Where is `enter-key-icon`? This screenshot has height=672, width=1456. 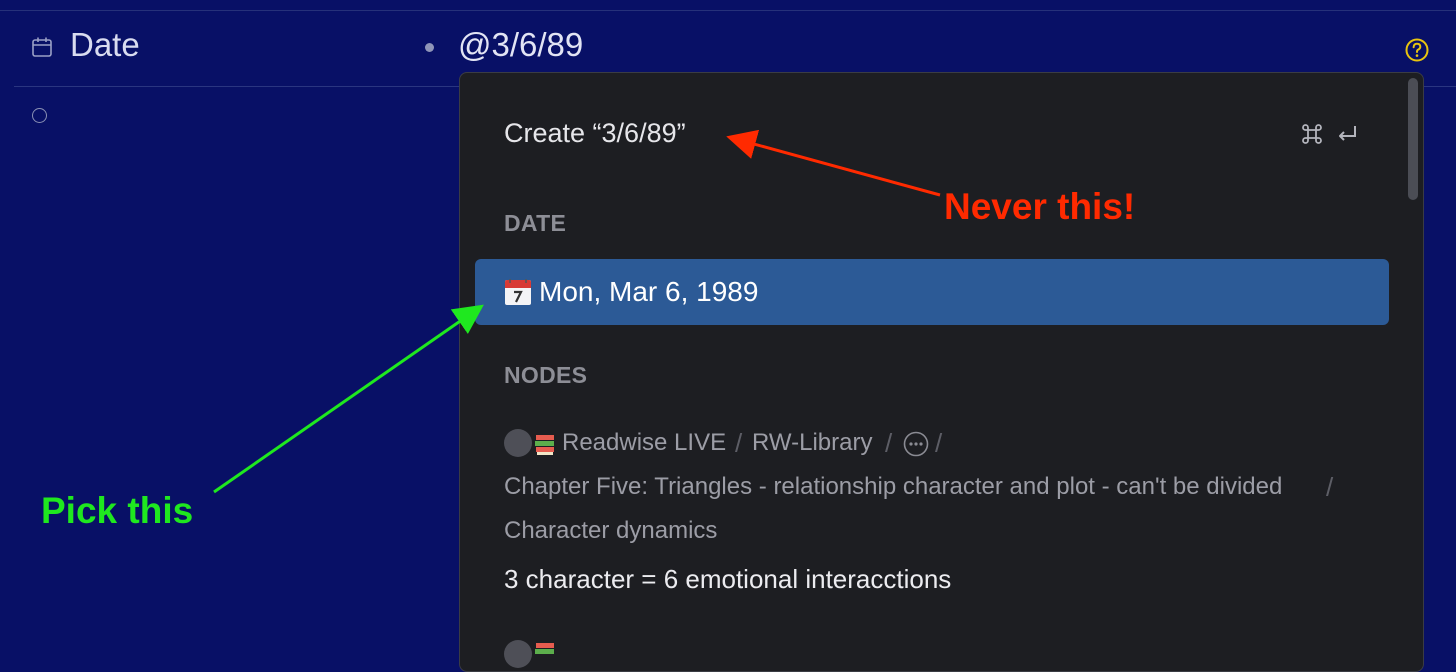
enter-key-icon is located at coordinates (1347, 133).